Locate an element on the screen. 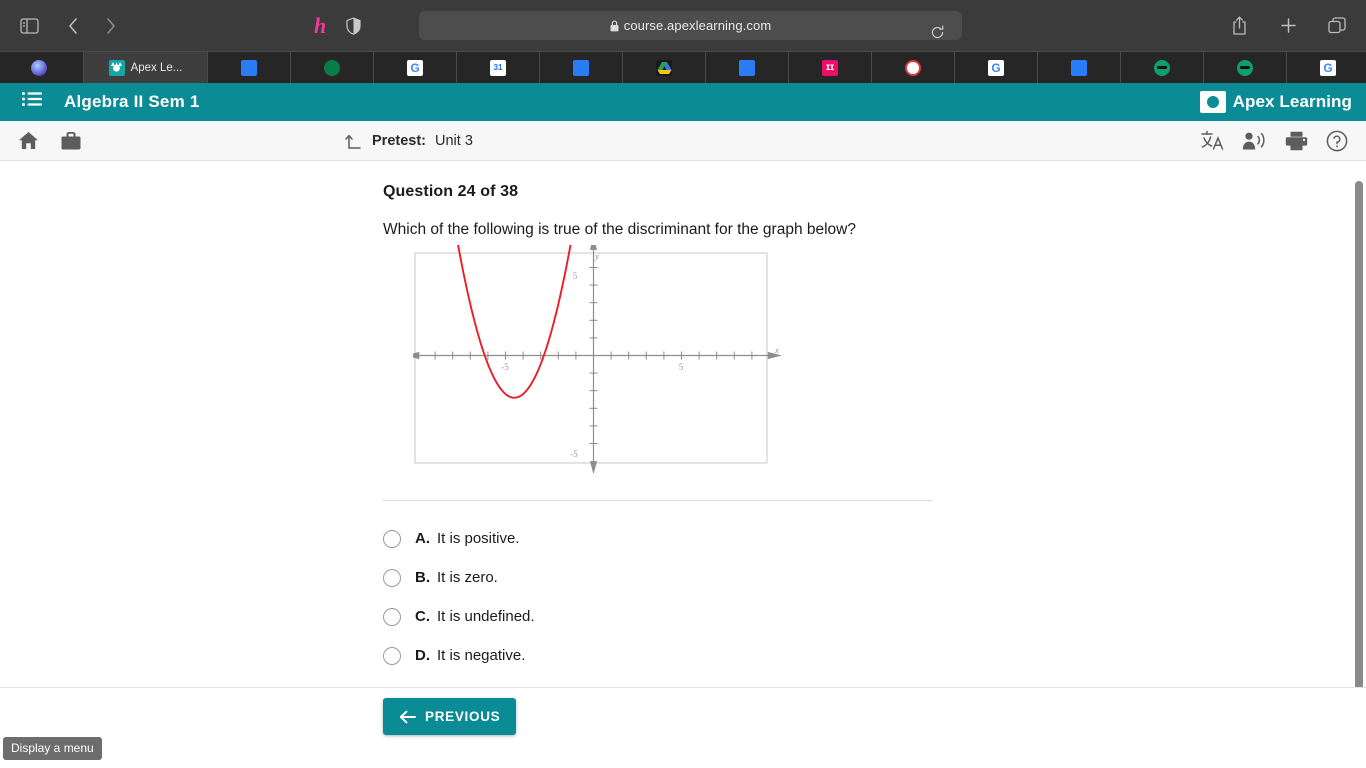 Image resolution: width=1366 pixels, height=768 pixels. translate-icon is located at coordinates (1212, 140).